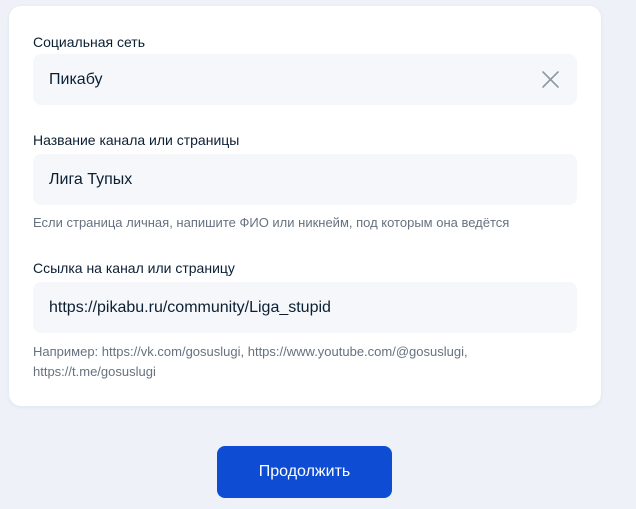  What do you see at coordinates (550, 79) in the screenshot?
I see `close-icon` at bounding box center [550, 79].